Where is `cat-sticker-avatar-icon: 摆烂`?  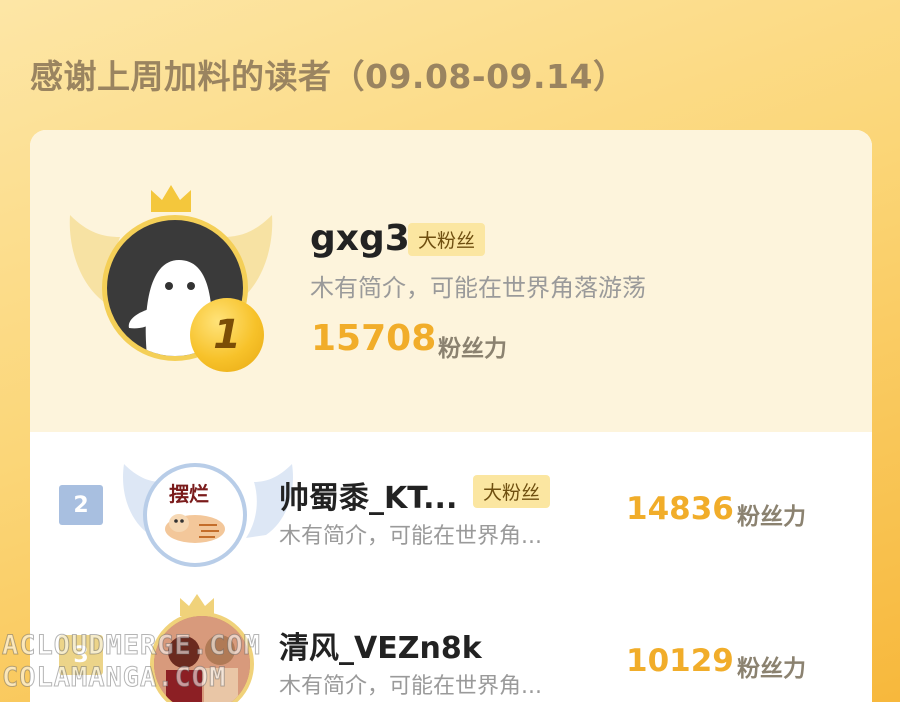 cat-sticker-avatar-icon: 摆烂 is located at coordinates (195, 512).